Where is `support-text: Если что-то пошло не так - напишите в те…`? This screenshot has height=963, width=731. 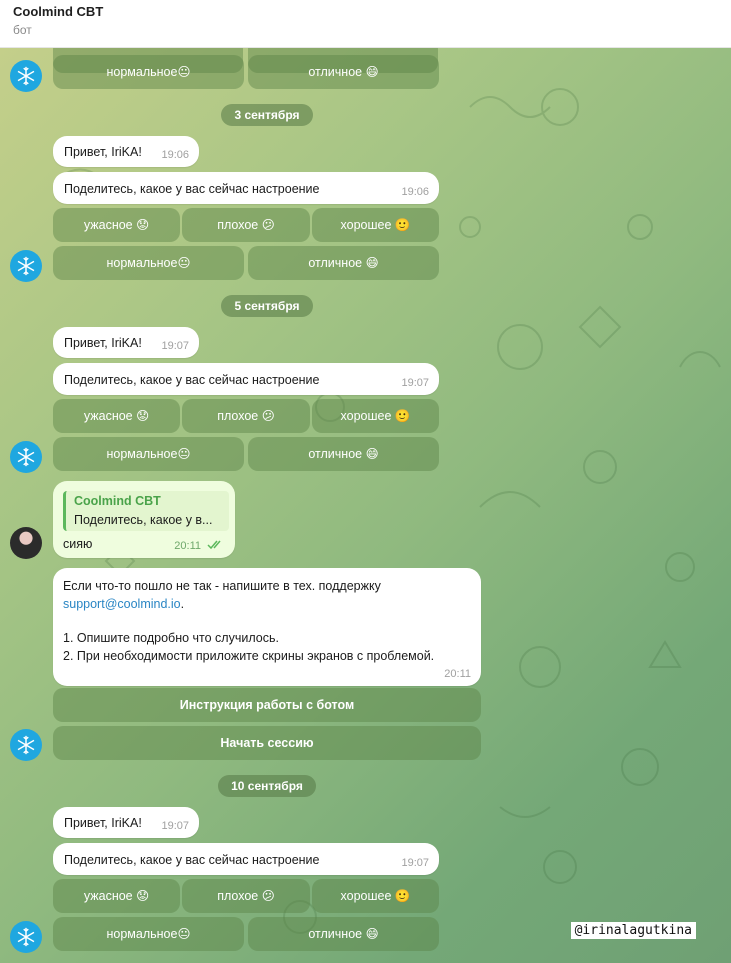 support-text: Если что-то пошло не так - напишите в те… is located at coordinates (248, 621).